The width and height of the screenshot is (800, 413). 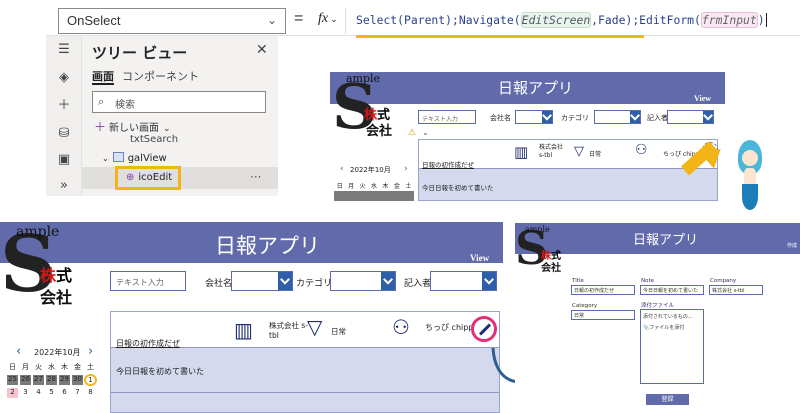 I want to click on attachment-box: 添付されているもの... 📎ファイルを添付, so click(x=672, y=346).